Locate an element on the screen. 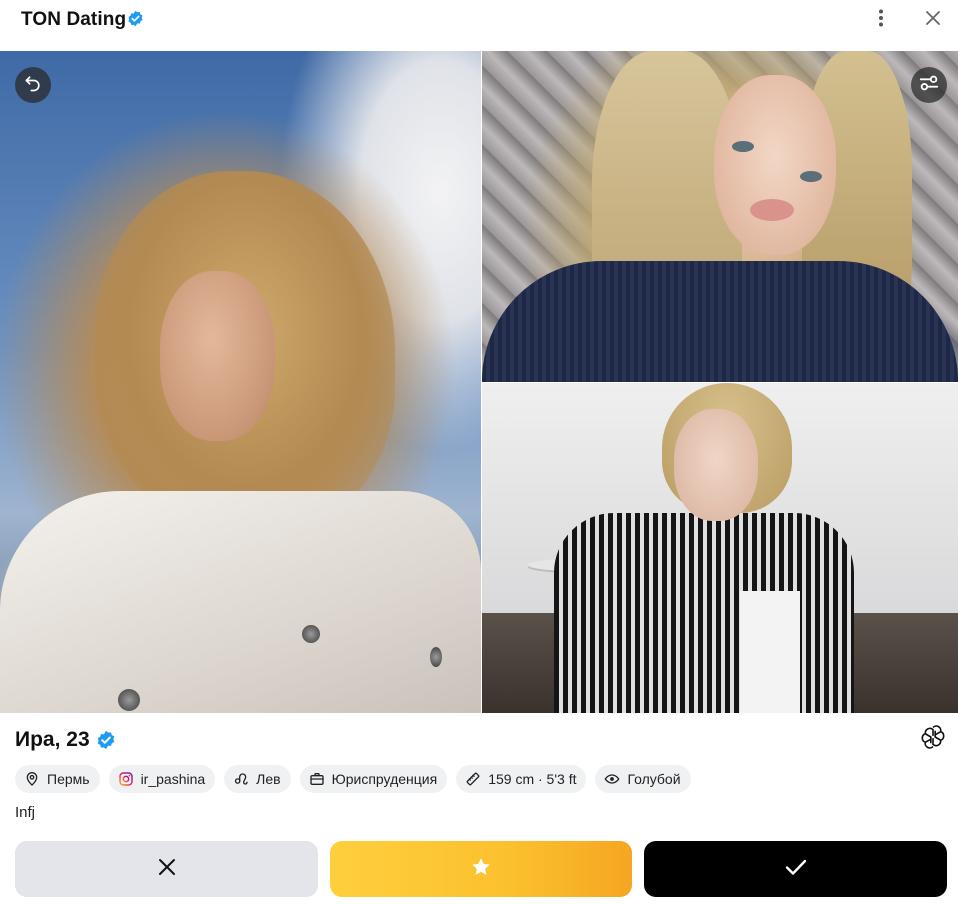 Image resolution: width=958 pixels, height=904 pixels. tag-profession: Юриспруденция is located at coordinates (373, 779).